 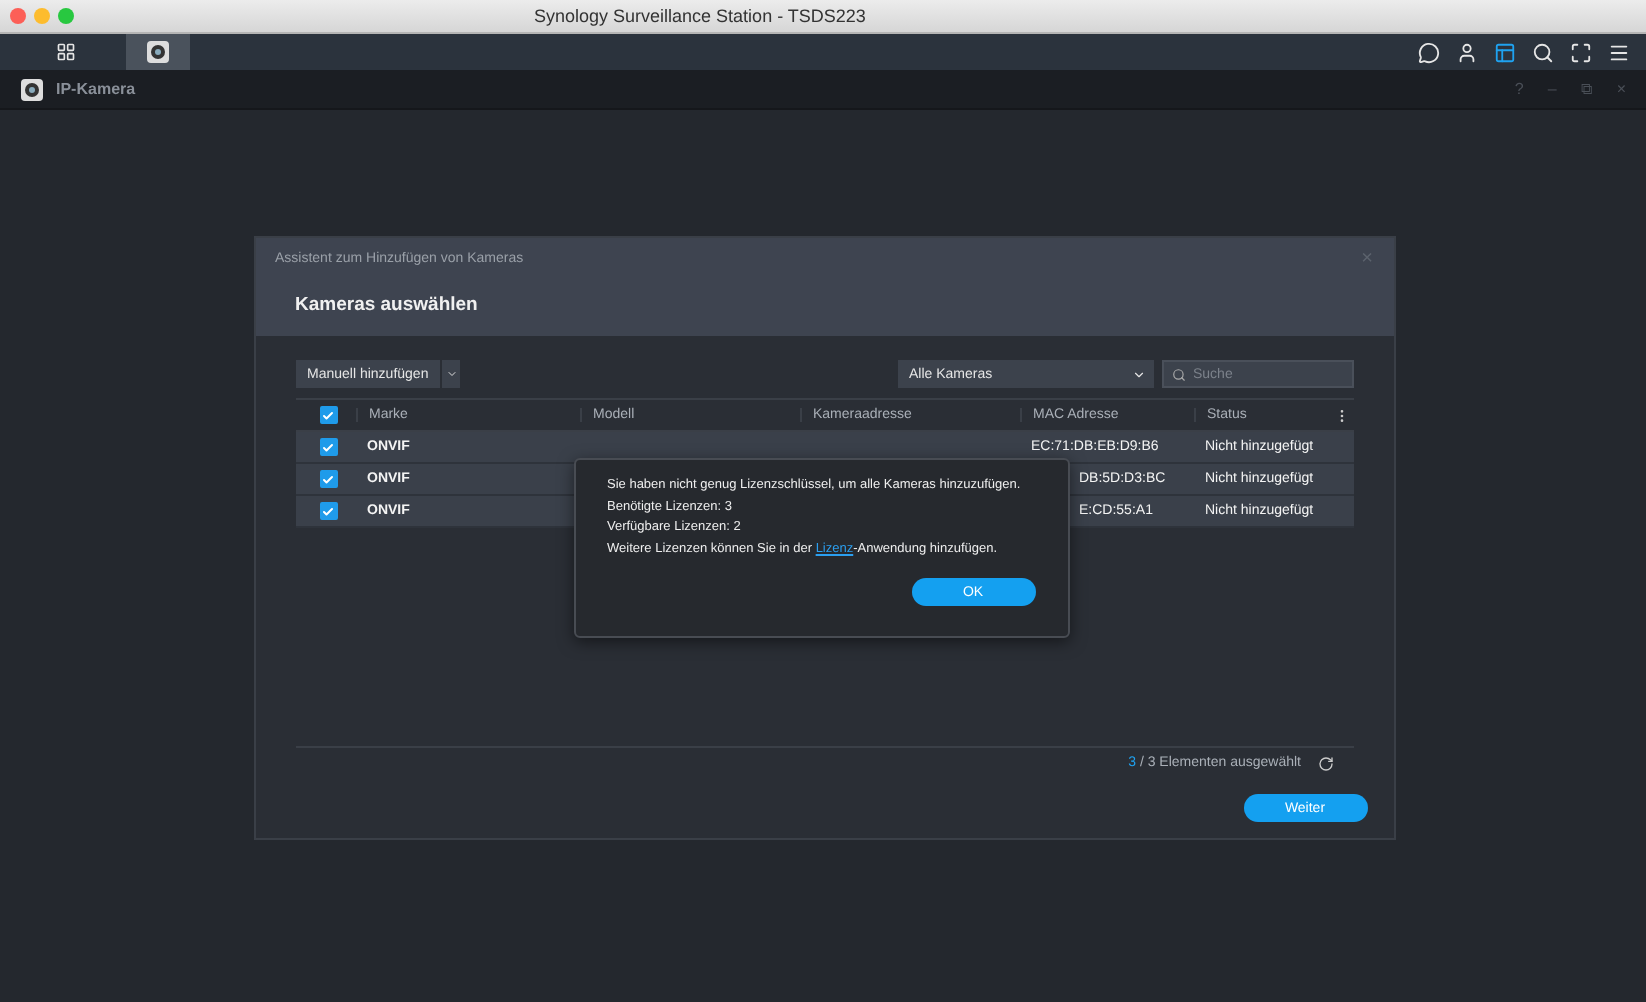 What do you see at coordinates (1505, 52) in the screenshot?
I see `layout-icon` at bounding box center [1505, 52].